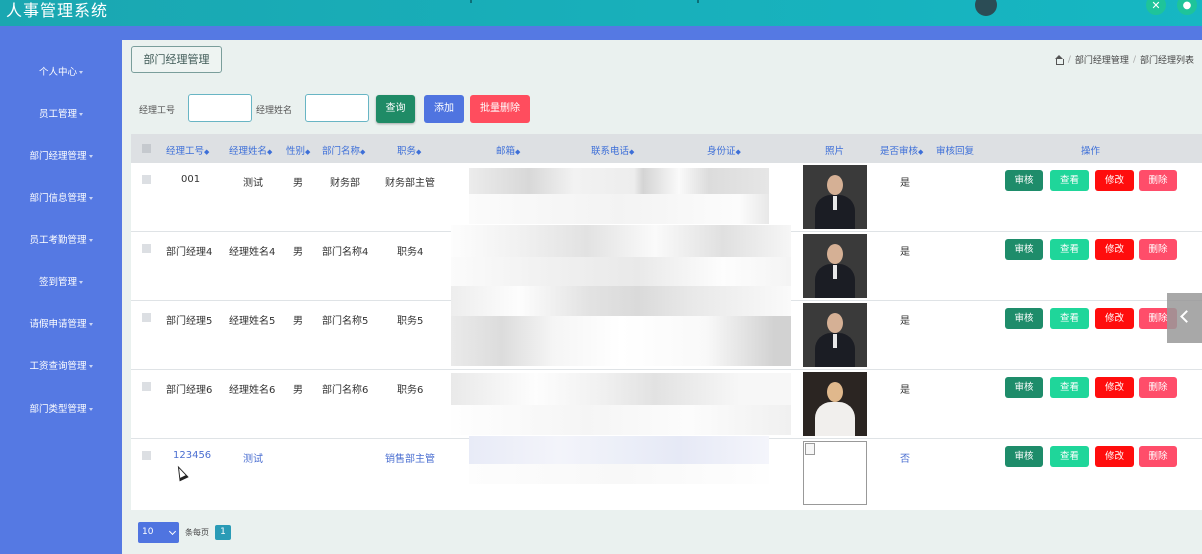 The image size is (1202, 554). What do you see at coordinates (724, 150) in the screenshot?
I see `column-header: 身份证◆` at bounding box center [724, 150].